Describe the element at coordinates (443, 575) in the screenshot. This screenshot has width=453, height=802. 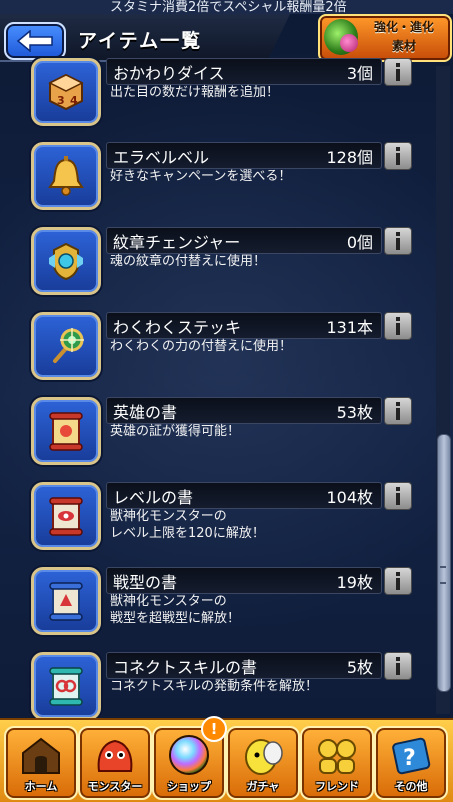
I see `scrollbar-grip-icon` at that location.